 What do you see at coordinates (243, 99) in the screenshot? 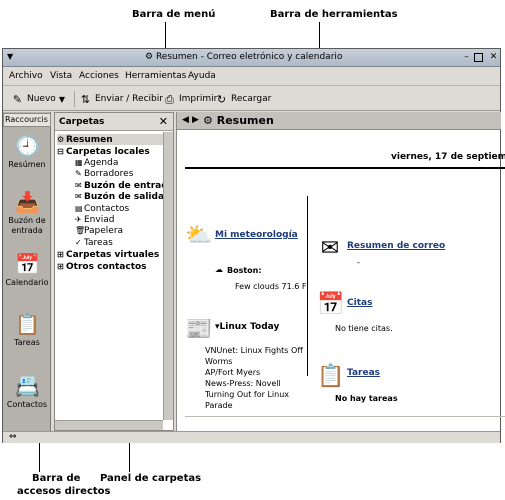
I see `reload-button: ↻ Recargar` at bounding box center [243, 99].